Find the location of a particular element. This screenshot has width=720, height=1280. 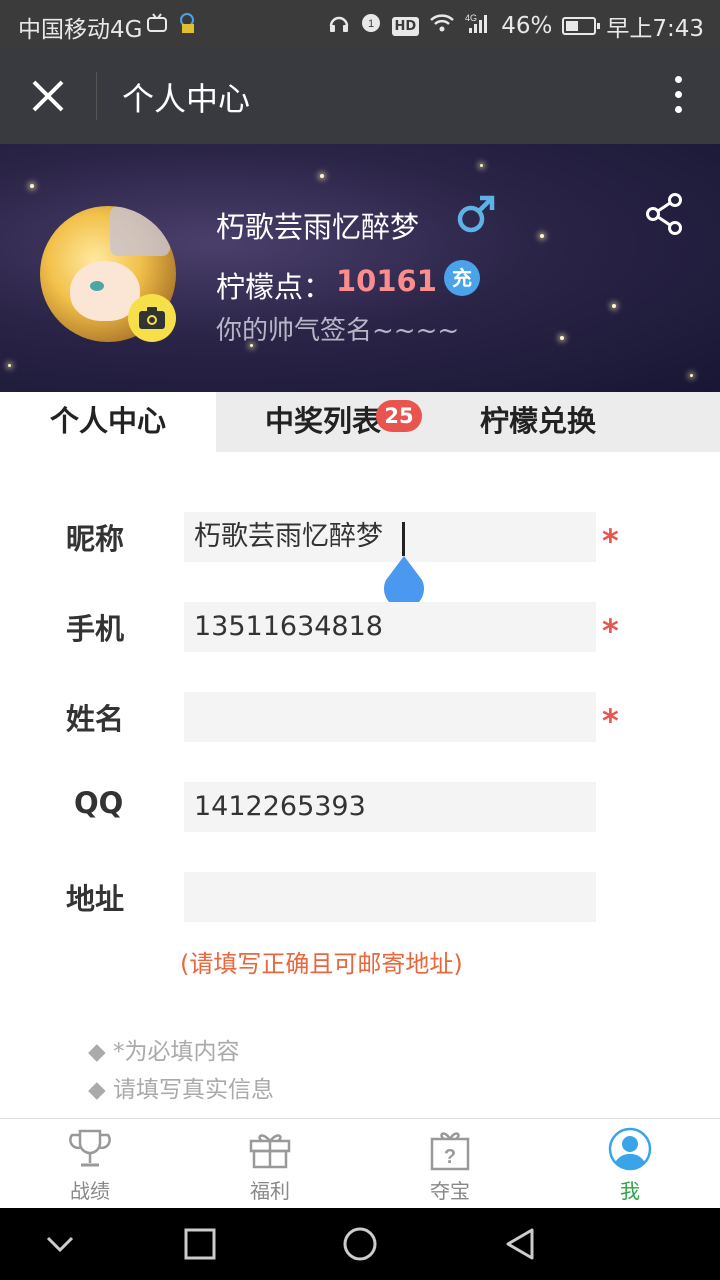

headphone-icon is located at coordinates (339, 26).